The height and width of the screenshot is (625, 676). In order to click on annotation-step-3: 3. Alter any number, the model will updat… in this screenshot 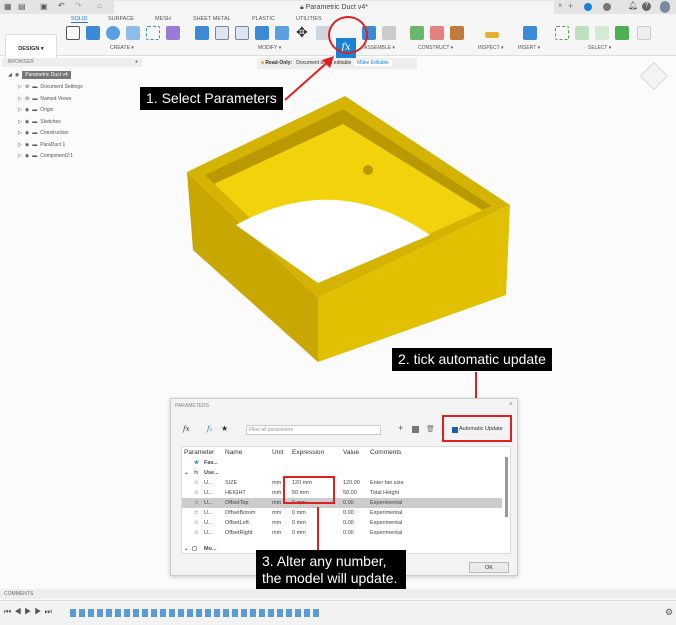, I will do `click(331, 570)`.